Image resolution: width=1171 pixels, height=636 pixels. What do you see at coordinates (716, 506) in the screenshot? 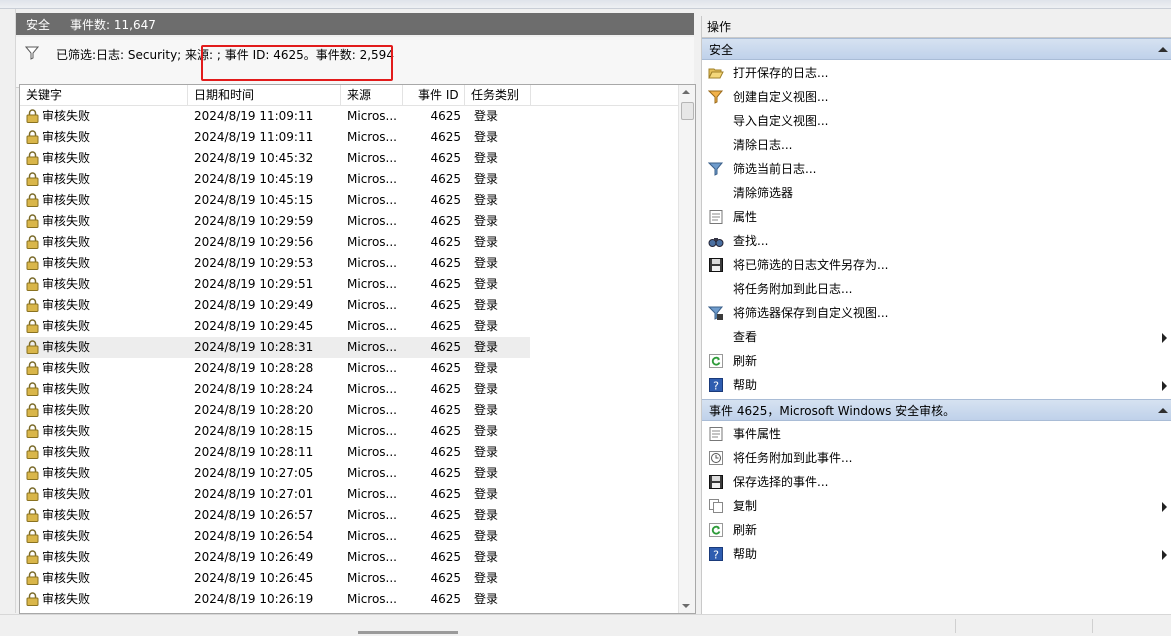
I see `copy-icon` at bounding box center [716, 506].